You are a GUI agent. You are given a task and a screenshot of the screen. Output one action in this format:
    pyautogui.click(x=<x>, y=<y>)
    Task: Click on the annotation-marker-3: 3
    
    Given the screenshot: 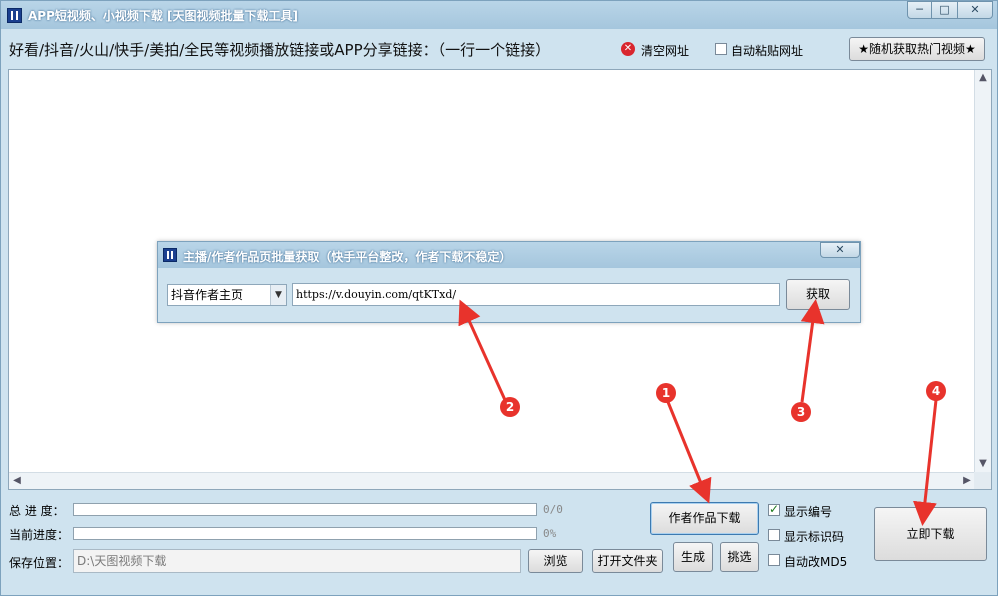 What is the action you would take?
    pyautogui.click(x=801, y=412)
    